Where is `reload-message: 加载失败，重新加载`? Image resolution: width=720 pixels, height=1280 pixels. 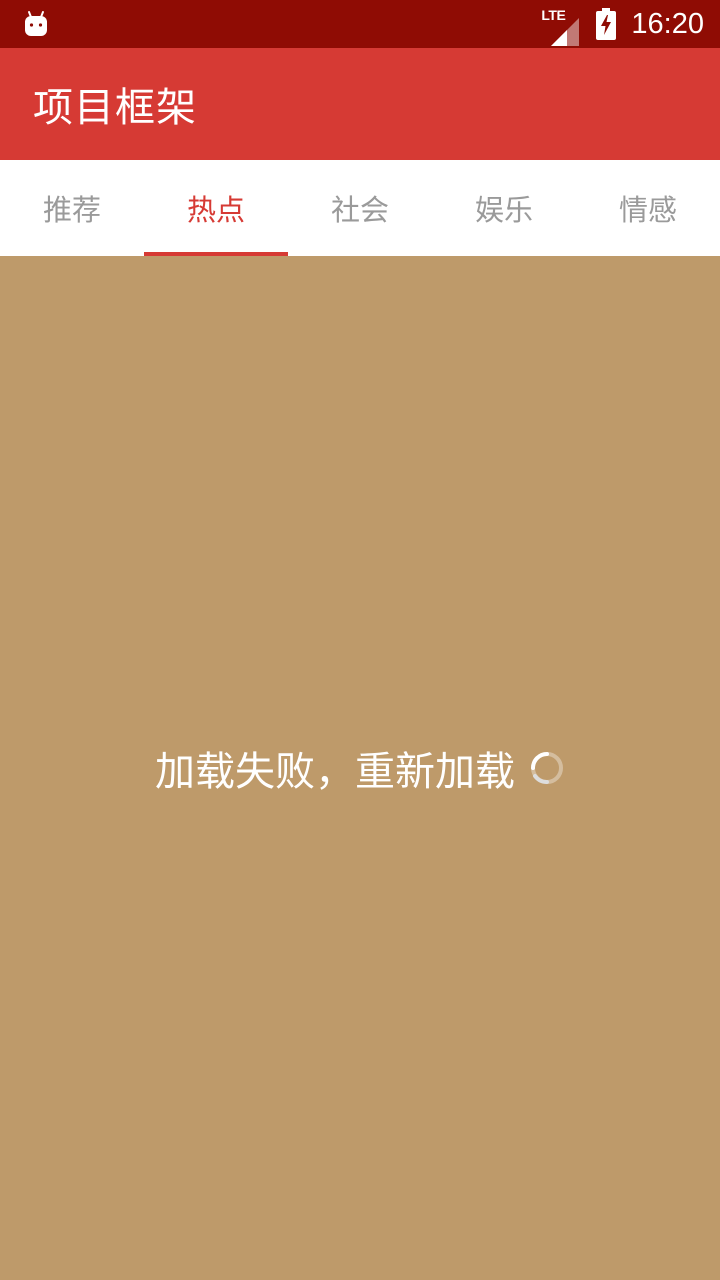
reload-message: 加载失败，重新加载 is located at coordinates (335, 772).